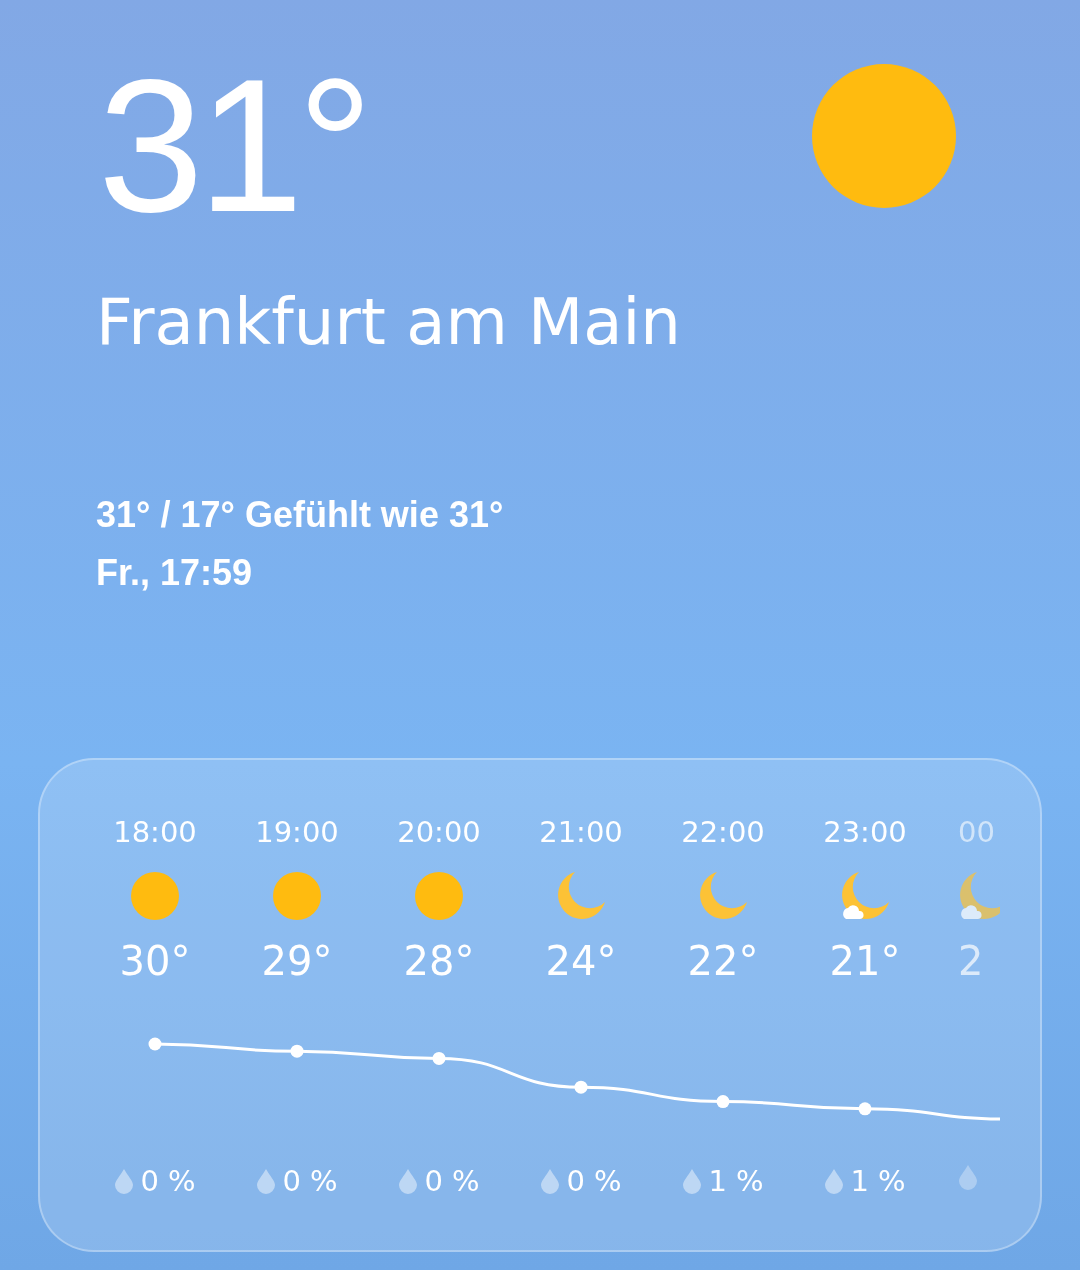  I want to click on hour-label: 23:00, so click(865, 832).